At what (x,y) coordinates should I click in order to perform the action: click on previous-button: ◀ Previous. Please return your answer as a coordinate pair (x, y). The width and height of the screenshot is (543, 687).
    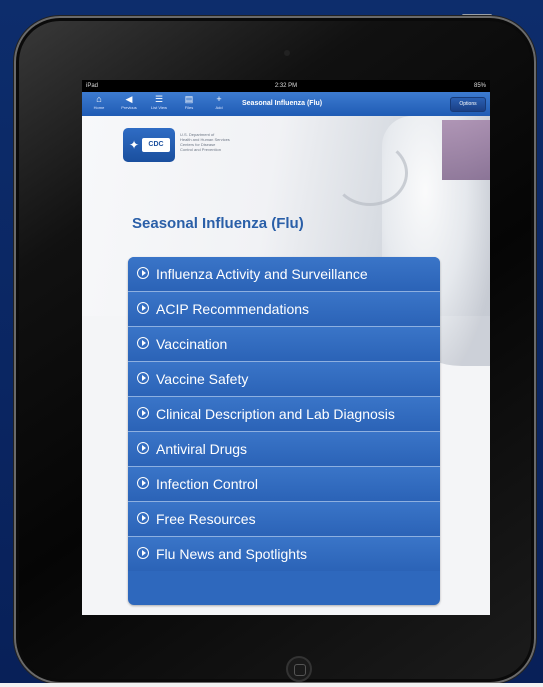
    Looking at the image, I should click on (129, 104).